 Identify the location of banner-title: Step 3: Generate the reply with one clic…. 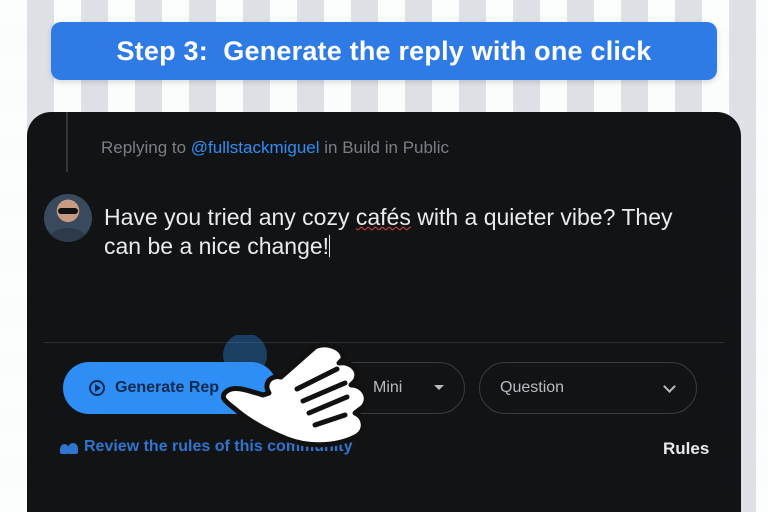
(384, 50).